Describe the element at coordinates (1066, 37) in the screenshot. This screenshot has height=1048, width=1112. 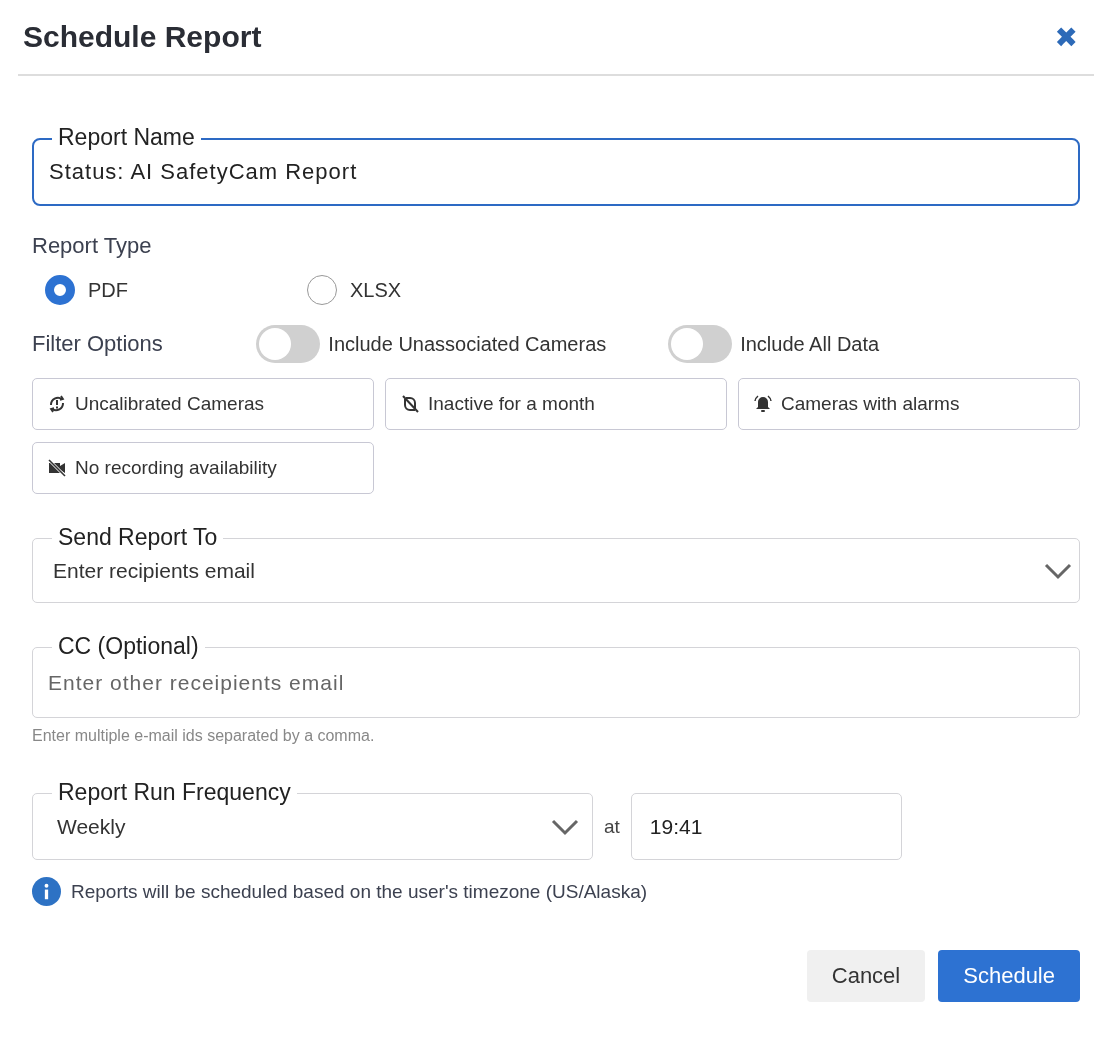
I see `close-button: ✖` at that location.